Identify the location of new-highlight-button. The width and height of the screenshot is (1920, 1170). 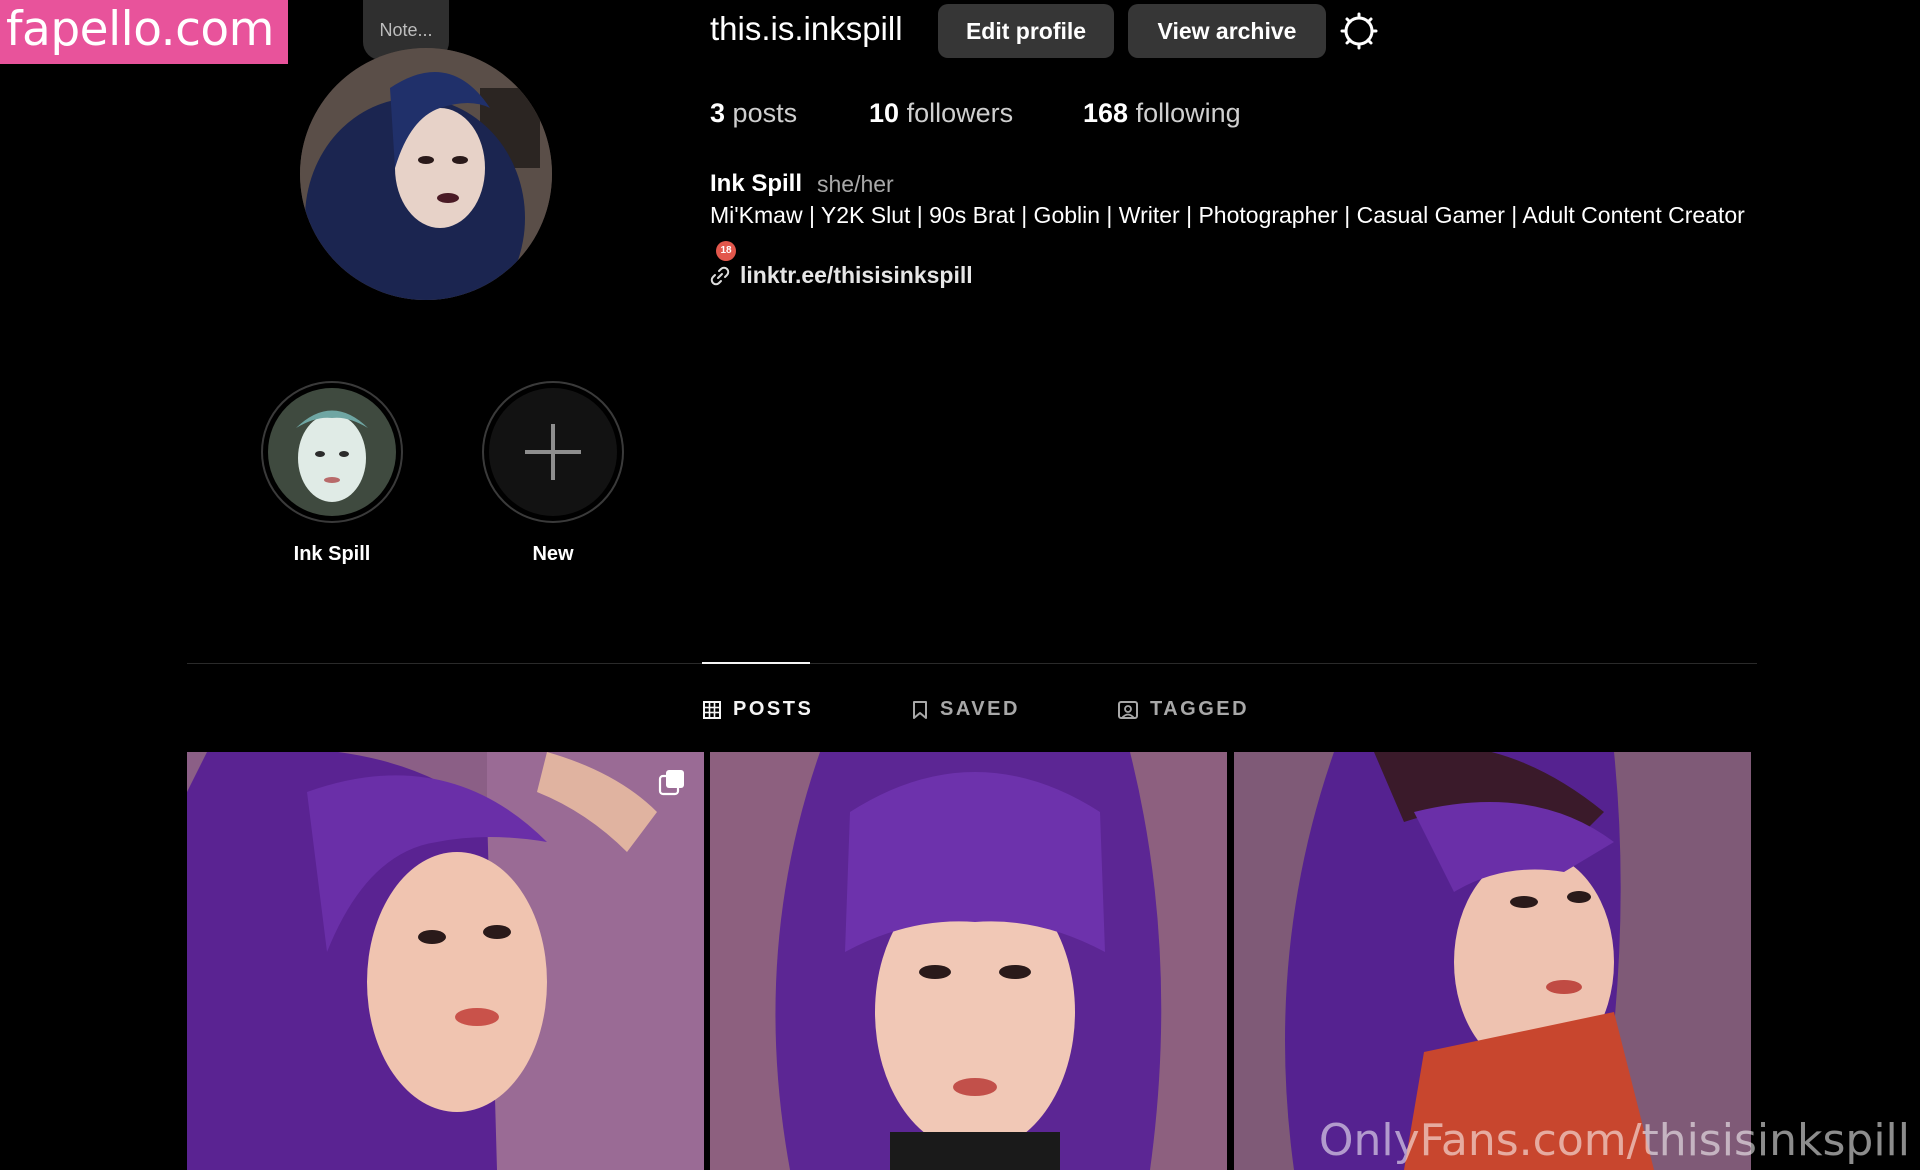
(553, 452).